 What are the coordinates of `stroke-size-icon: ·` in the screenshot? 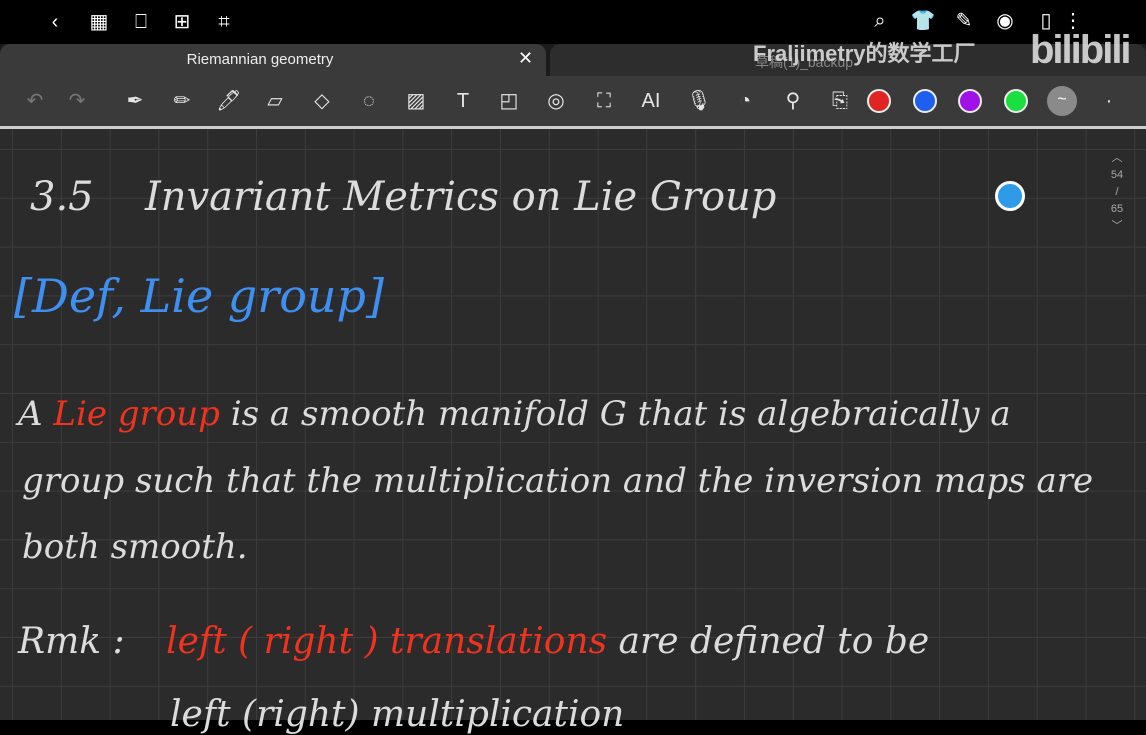 It's located at (1109, 101).